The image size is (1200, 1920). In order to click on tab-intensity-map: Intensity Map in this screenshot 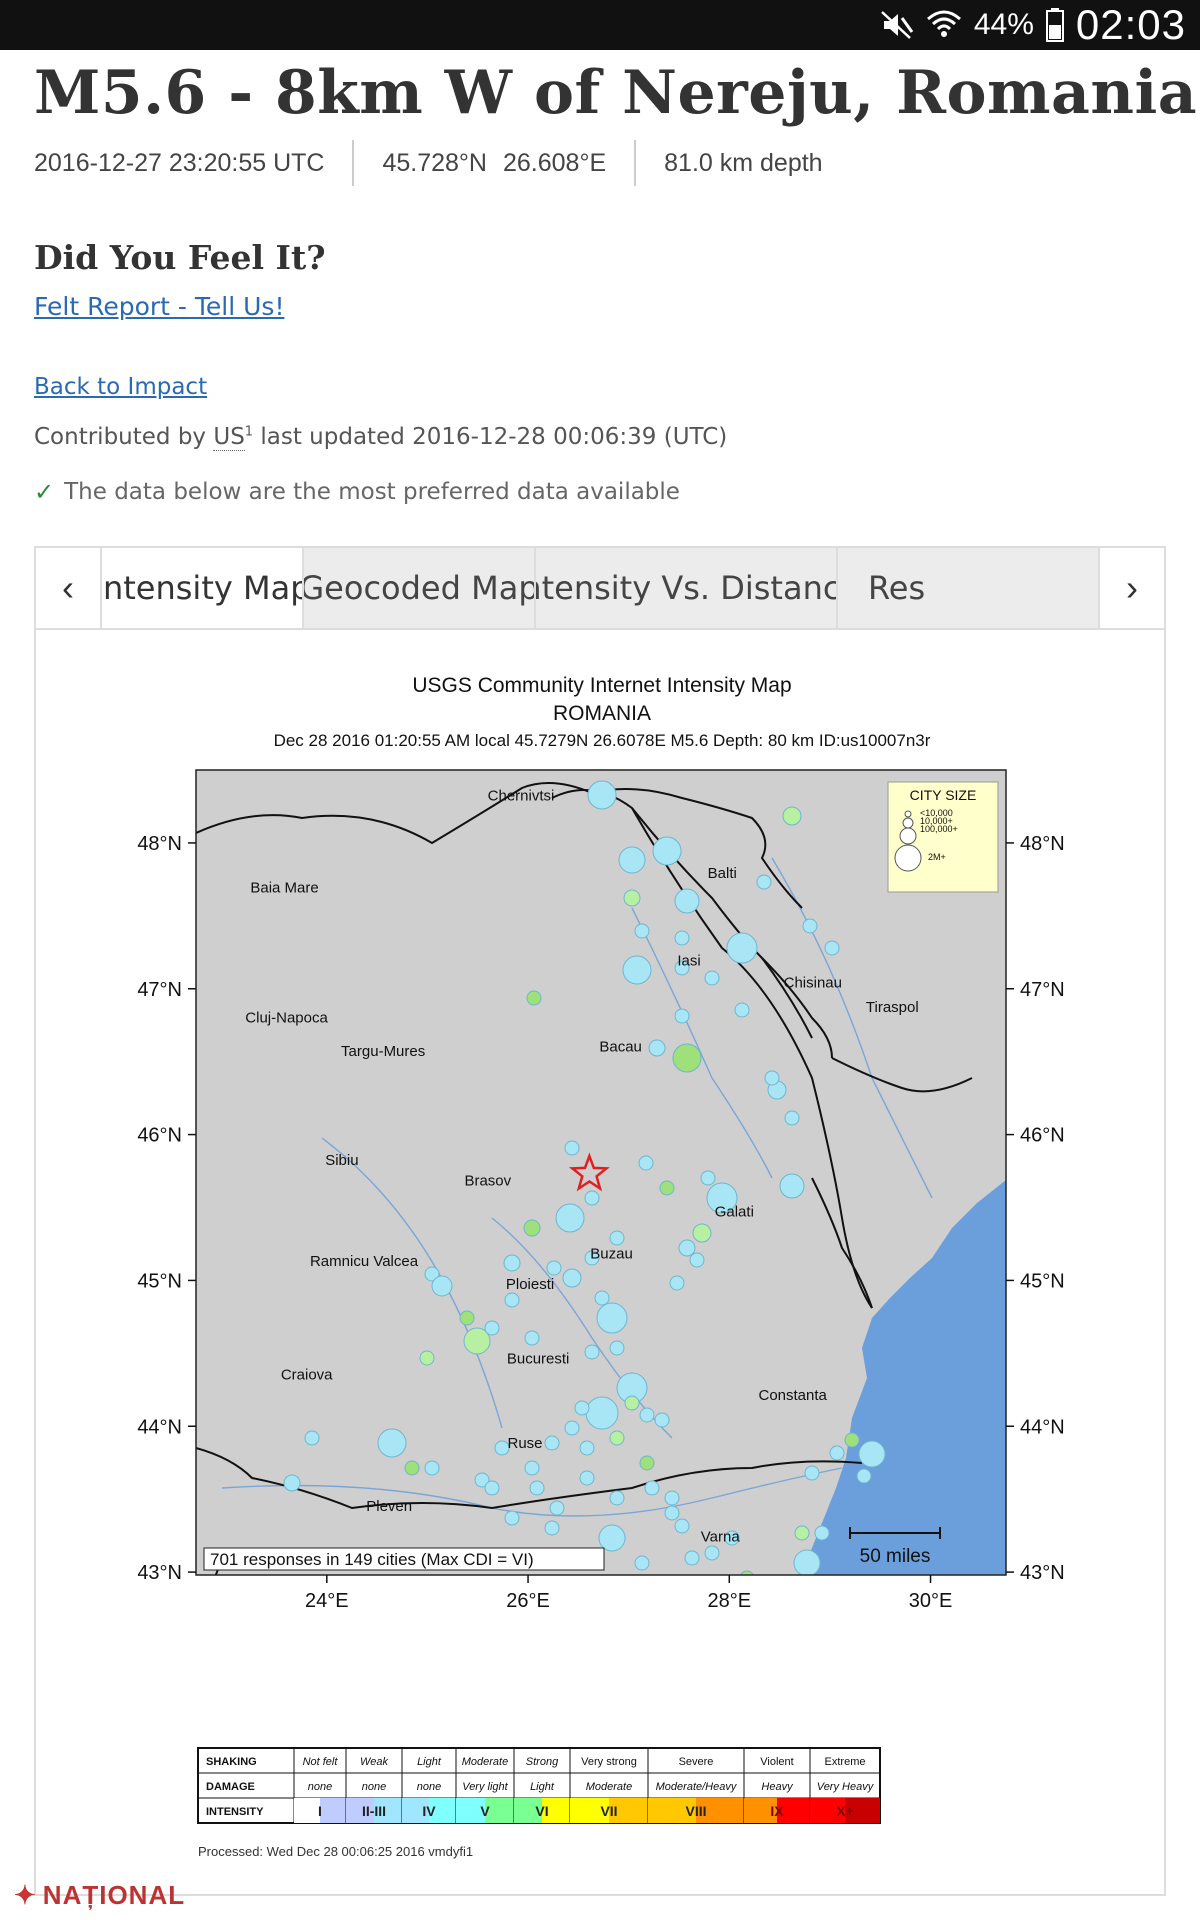, I will do `click(203, 588)`.